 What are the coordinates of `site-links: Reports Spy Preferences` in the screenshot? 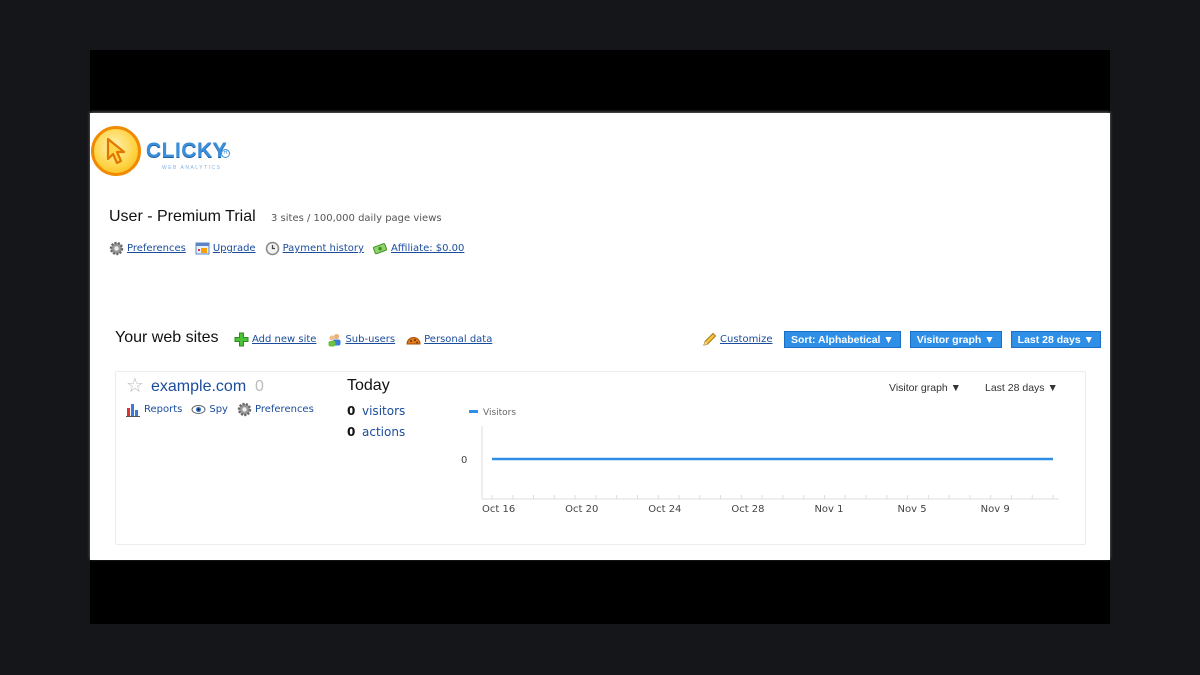 It's located at (220, 409).